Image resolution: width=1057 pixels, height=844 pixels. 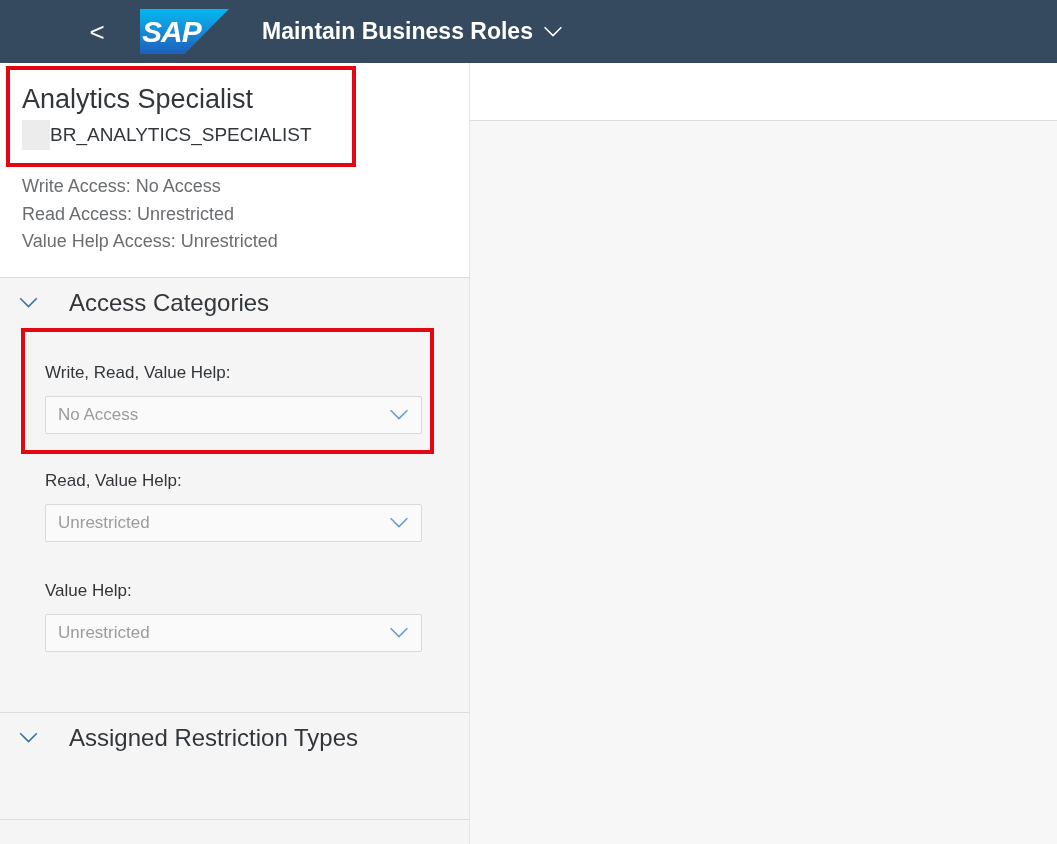 I want to click on access-summary: Write Access: No Access, so click(x=122, y=186).